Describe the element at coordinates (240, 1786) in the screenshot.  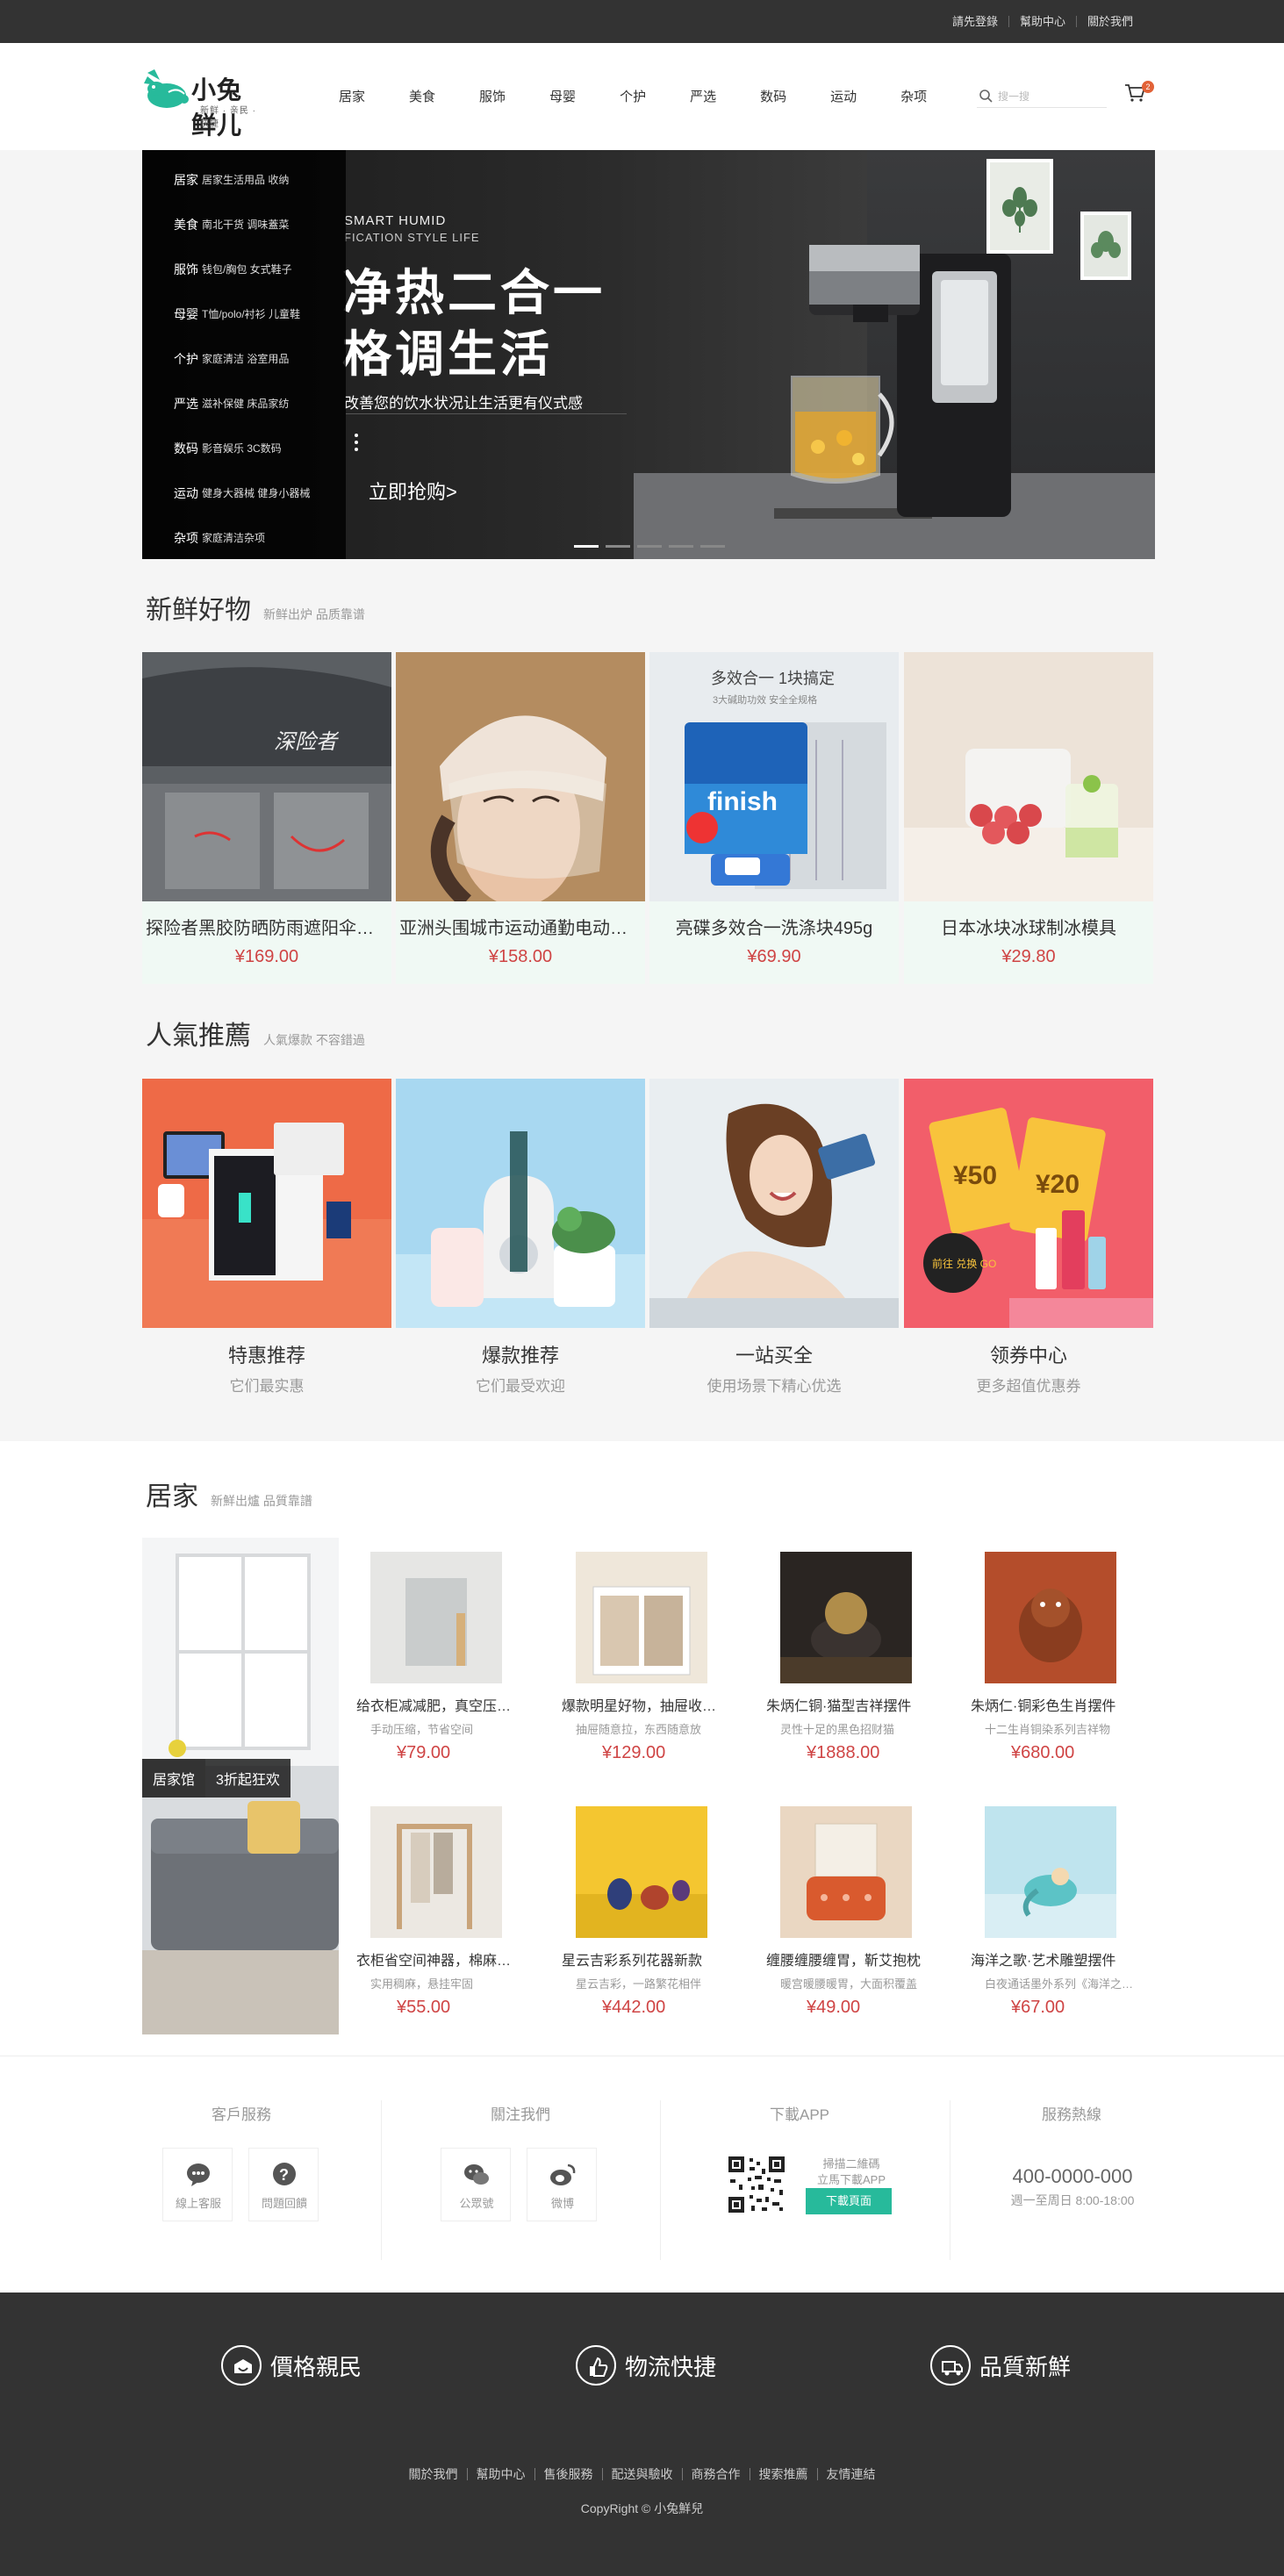
I see `home-promo-banner: 居家馆 3折起狂欢` at that location.